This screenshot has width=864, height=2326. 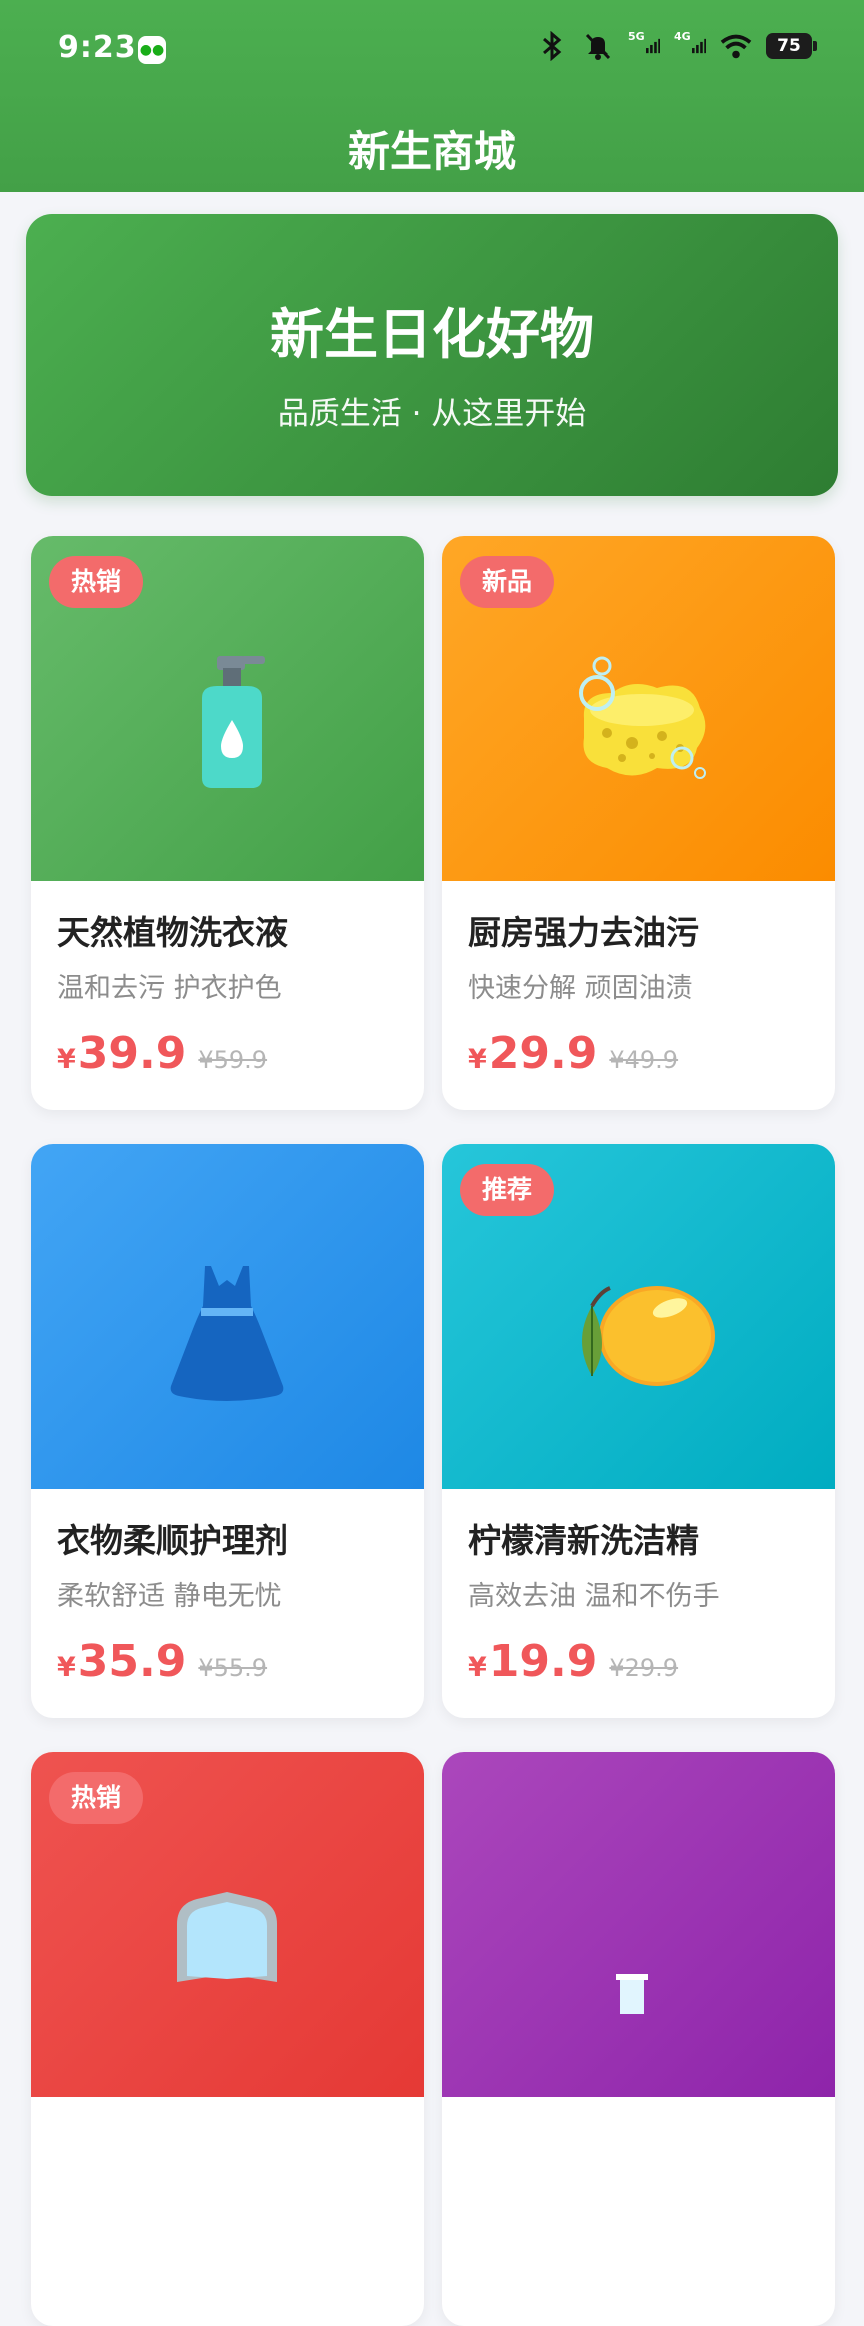 What do you see at coordinates (232, 723) in the screenshot?
I see `detergent-bottle-icon` at bounding box center [232, 723].